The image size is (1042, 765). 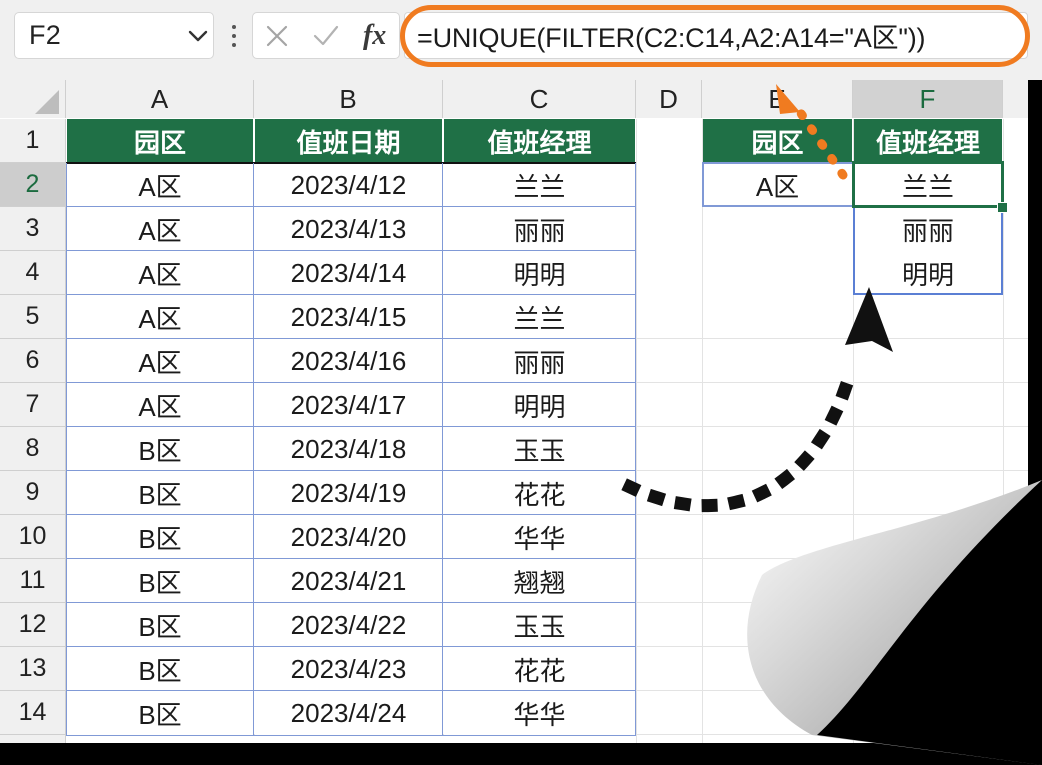 What do you see at coordinates (160, 713) in the screenshot?
I see `cell-a14: B区` at bounding box center [160, 713].